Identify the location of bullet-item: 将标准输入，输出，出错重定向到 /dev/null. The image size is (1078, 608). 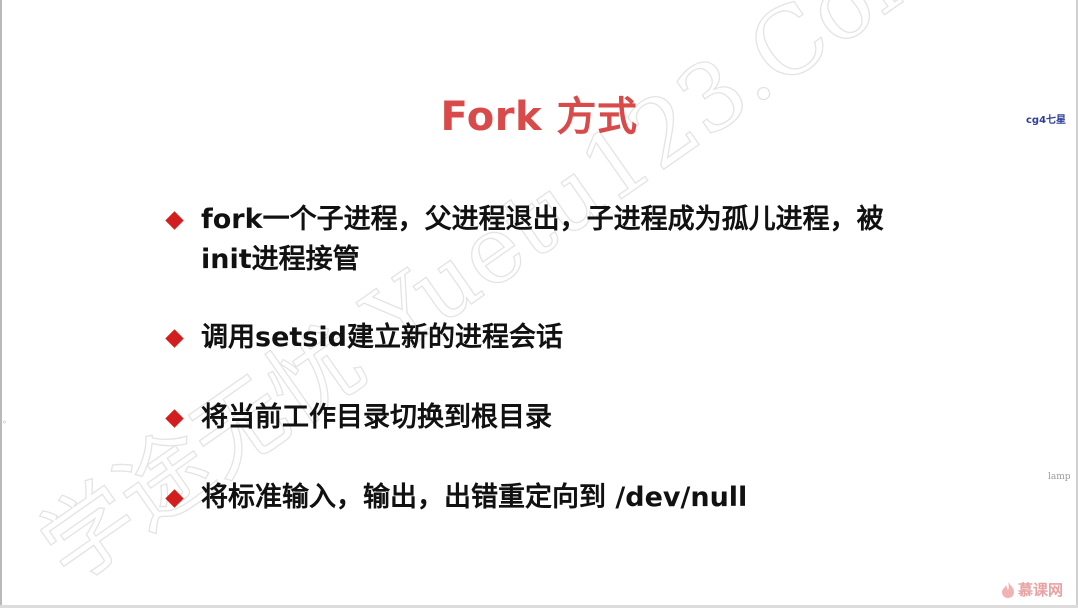
(528, 498).